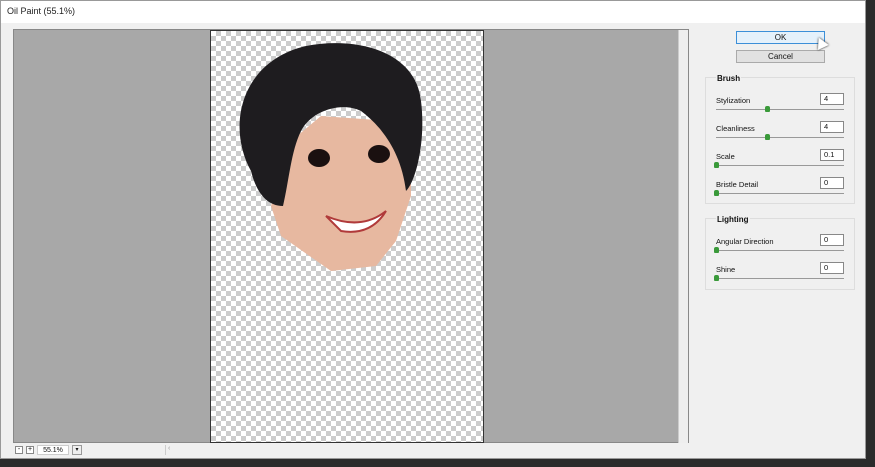  What do you see at coordinates (832, 99) in the screenshot?
I see `stylization-input: 4` at bounding box center [832, 99].